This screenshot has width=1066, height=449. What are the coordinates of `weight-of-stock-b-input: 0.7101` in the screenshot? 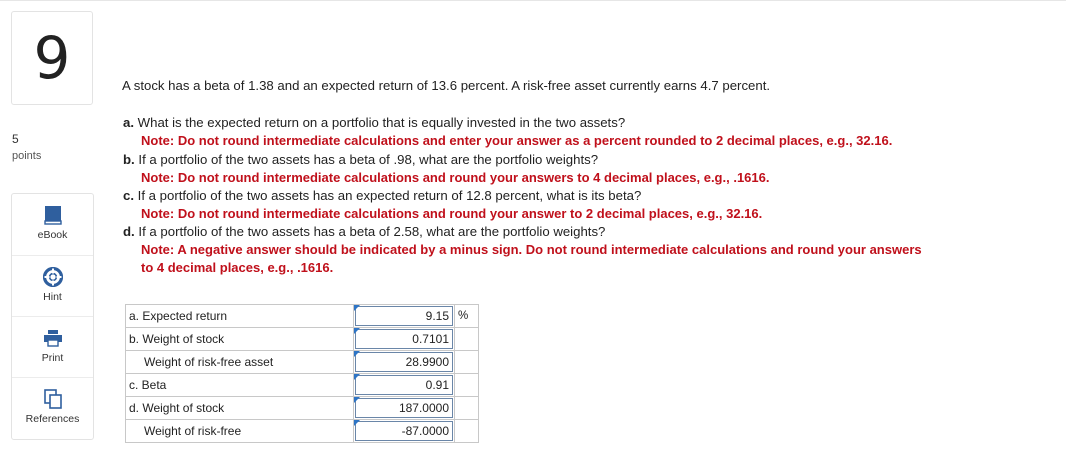 It's located at (404, 339).